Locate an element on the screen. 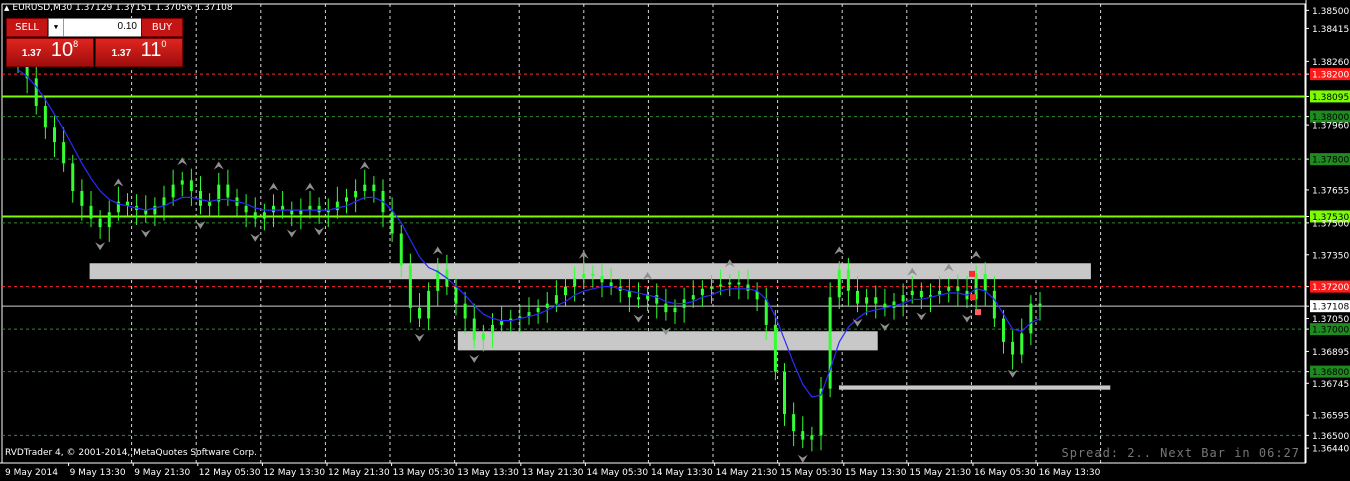 The width and height of the screenshot is (1350, 481). price-tick-label: 1.36500 is located at coordinates (1330, 437).